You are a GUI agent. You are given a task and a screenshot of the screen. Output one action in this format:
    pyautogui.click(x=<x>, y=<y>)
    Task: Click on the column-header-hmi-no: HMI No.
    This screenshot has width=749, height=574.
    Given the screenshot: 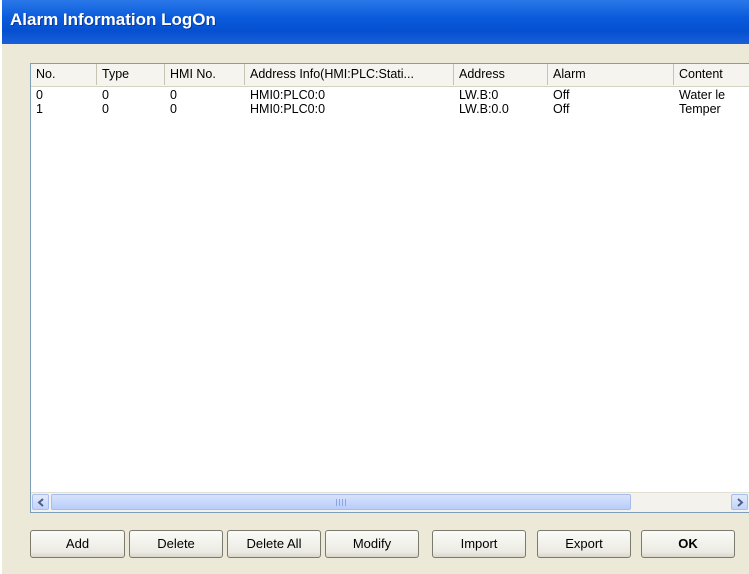 What is the action you would take?
    pyautogui.click(x=205, y=74)
    